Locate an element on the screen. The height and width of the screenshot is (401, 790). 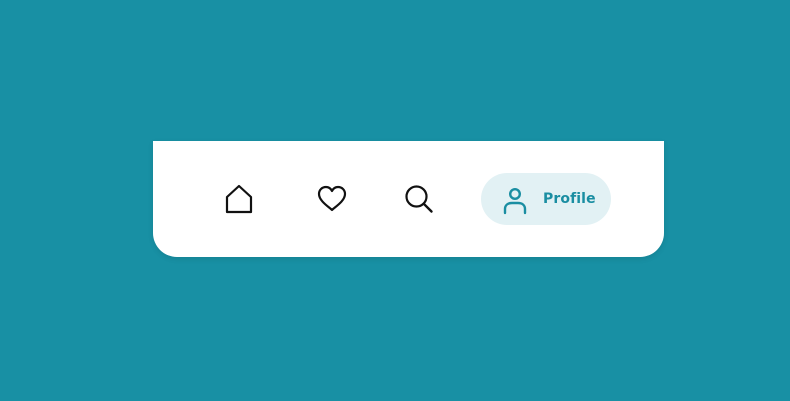
heart-icon is located at coordinates (332, 199).